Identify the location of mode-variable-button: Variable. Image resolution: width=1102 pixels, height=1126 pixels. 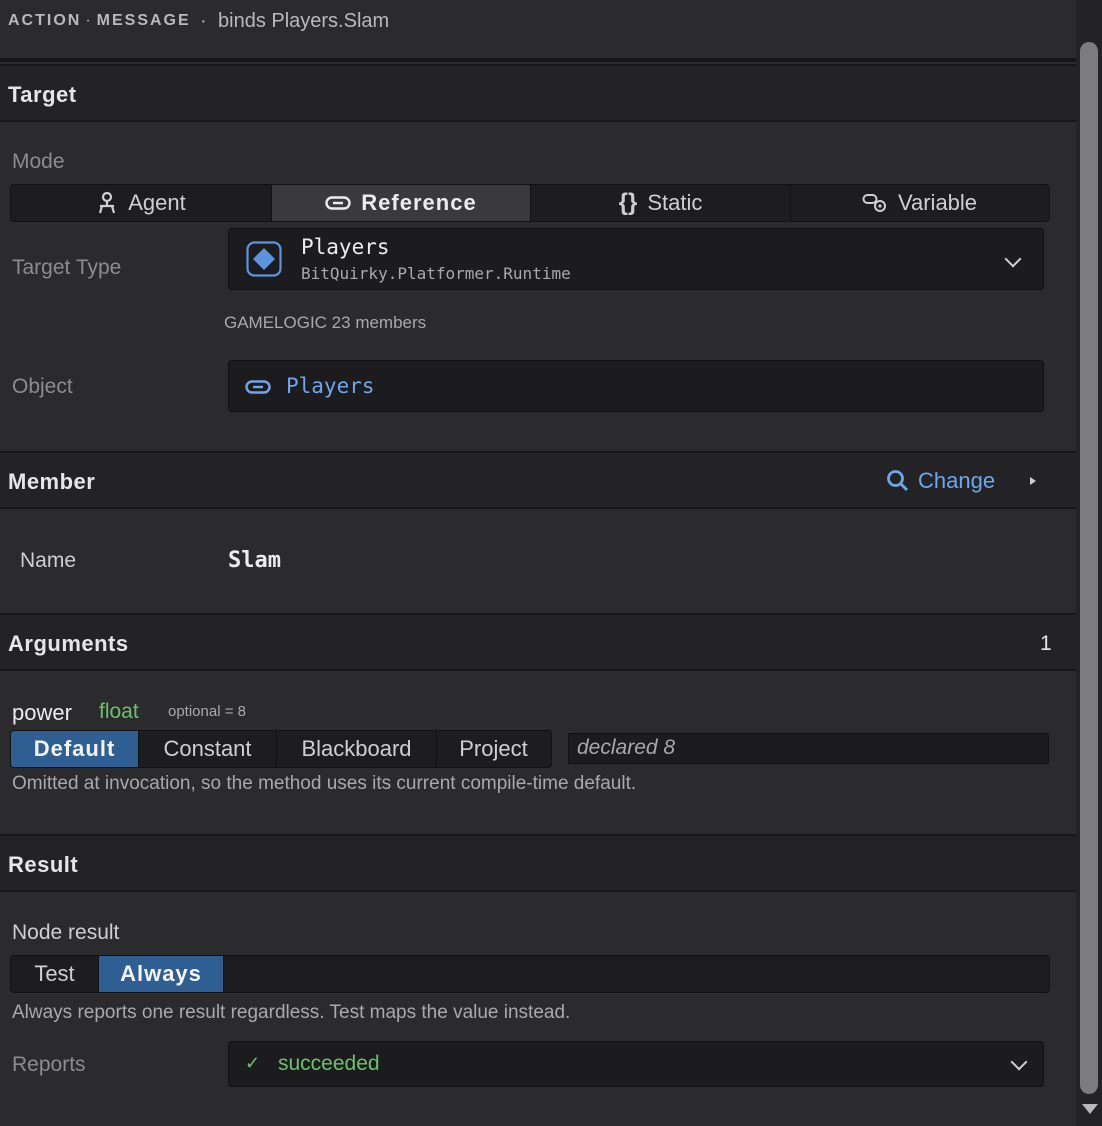
(919, 203).